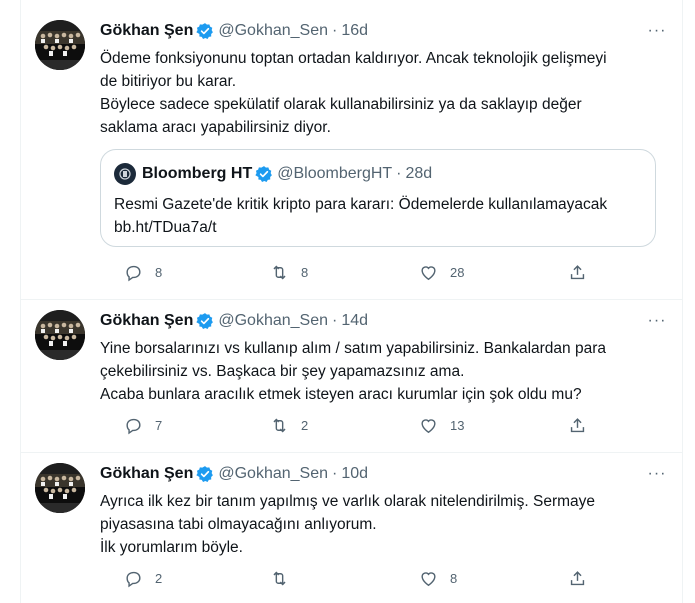 Image resolution: width=695 pixels, height=603 pixels. What do you see at coordinates (335, 173) in the screenshot?
I see `quoted-author-handle: @BloombergHT` at bounding box center [335, 173].